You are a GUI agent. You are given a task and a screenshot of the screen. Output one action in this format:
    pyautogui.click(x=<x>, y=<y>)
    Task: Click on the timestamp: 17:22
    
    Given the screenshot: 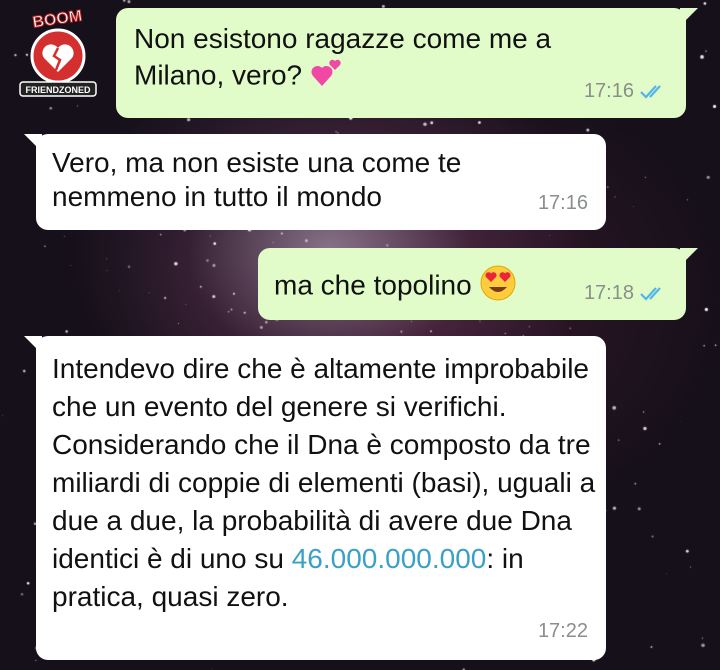 What is the action you would take?
    pyautogui.click(x=562, y=631)
    